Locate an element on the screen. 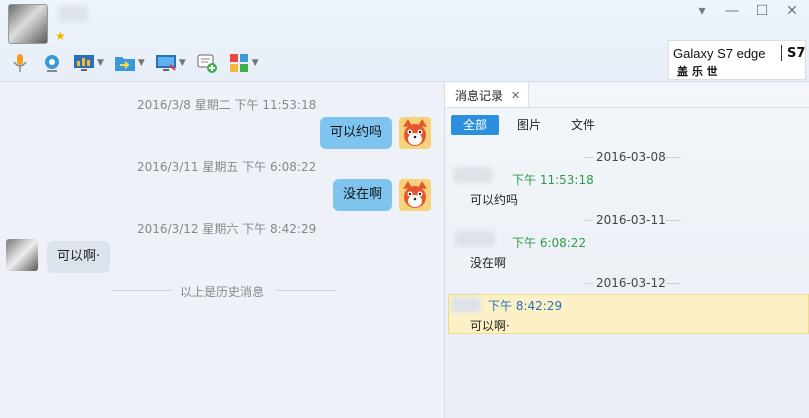 This screenshot has height=418, width=809. ad-subtitle: 盖 乐 世 is located at coordinates (697, 71).